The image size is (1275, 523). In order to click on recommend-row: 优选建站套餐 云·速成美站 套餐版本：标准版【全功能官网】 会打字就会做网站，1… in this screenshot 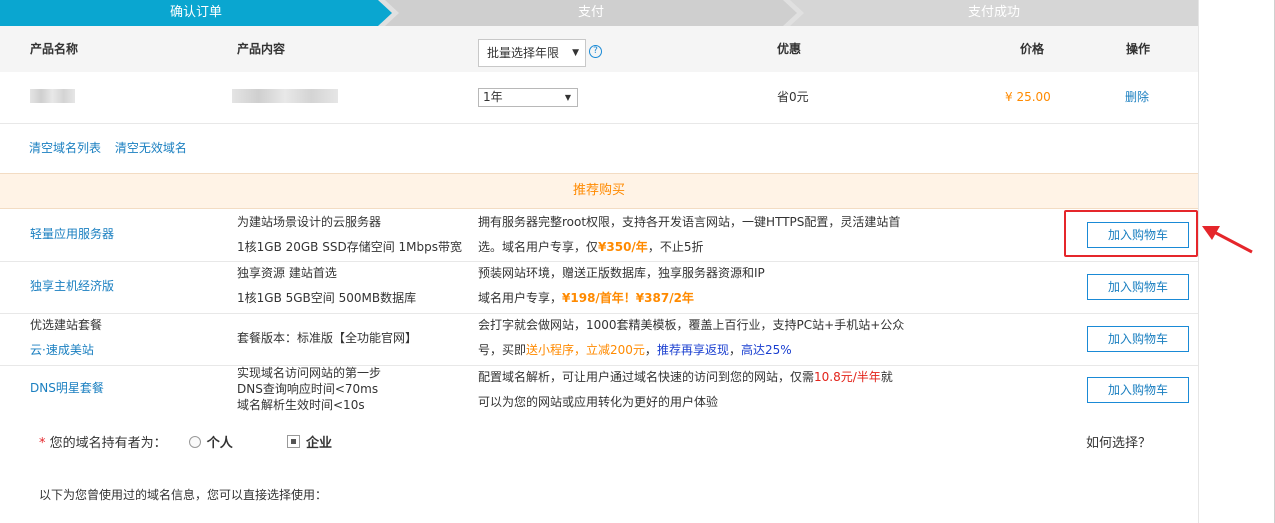, I will do `click(599, 340)`.